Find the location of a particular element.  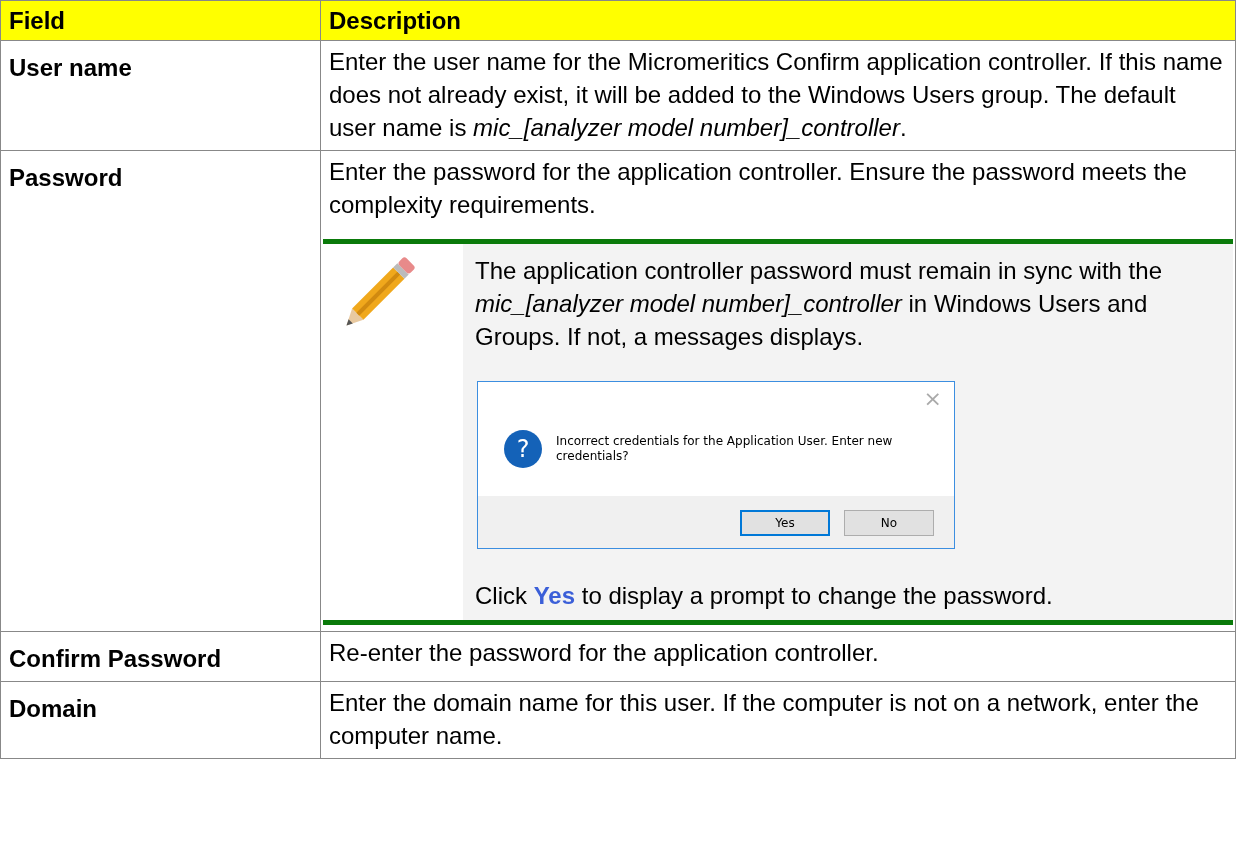

note-text: The application controller password must remain in sync with the mic_[analyzer model number]_controller in Windows Users and Groups. If not, a messages displays. is located at coordinates (819, 304).